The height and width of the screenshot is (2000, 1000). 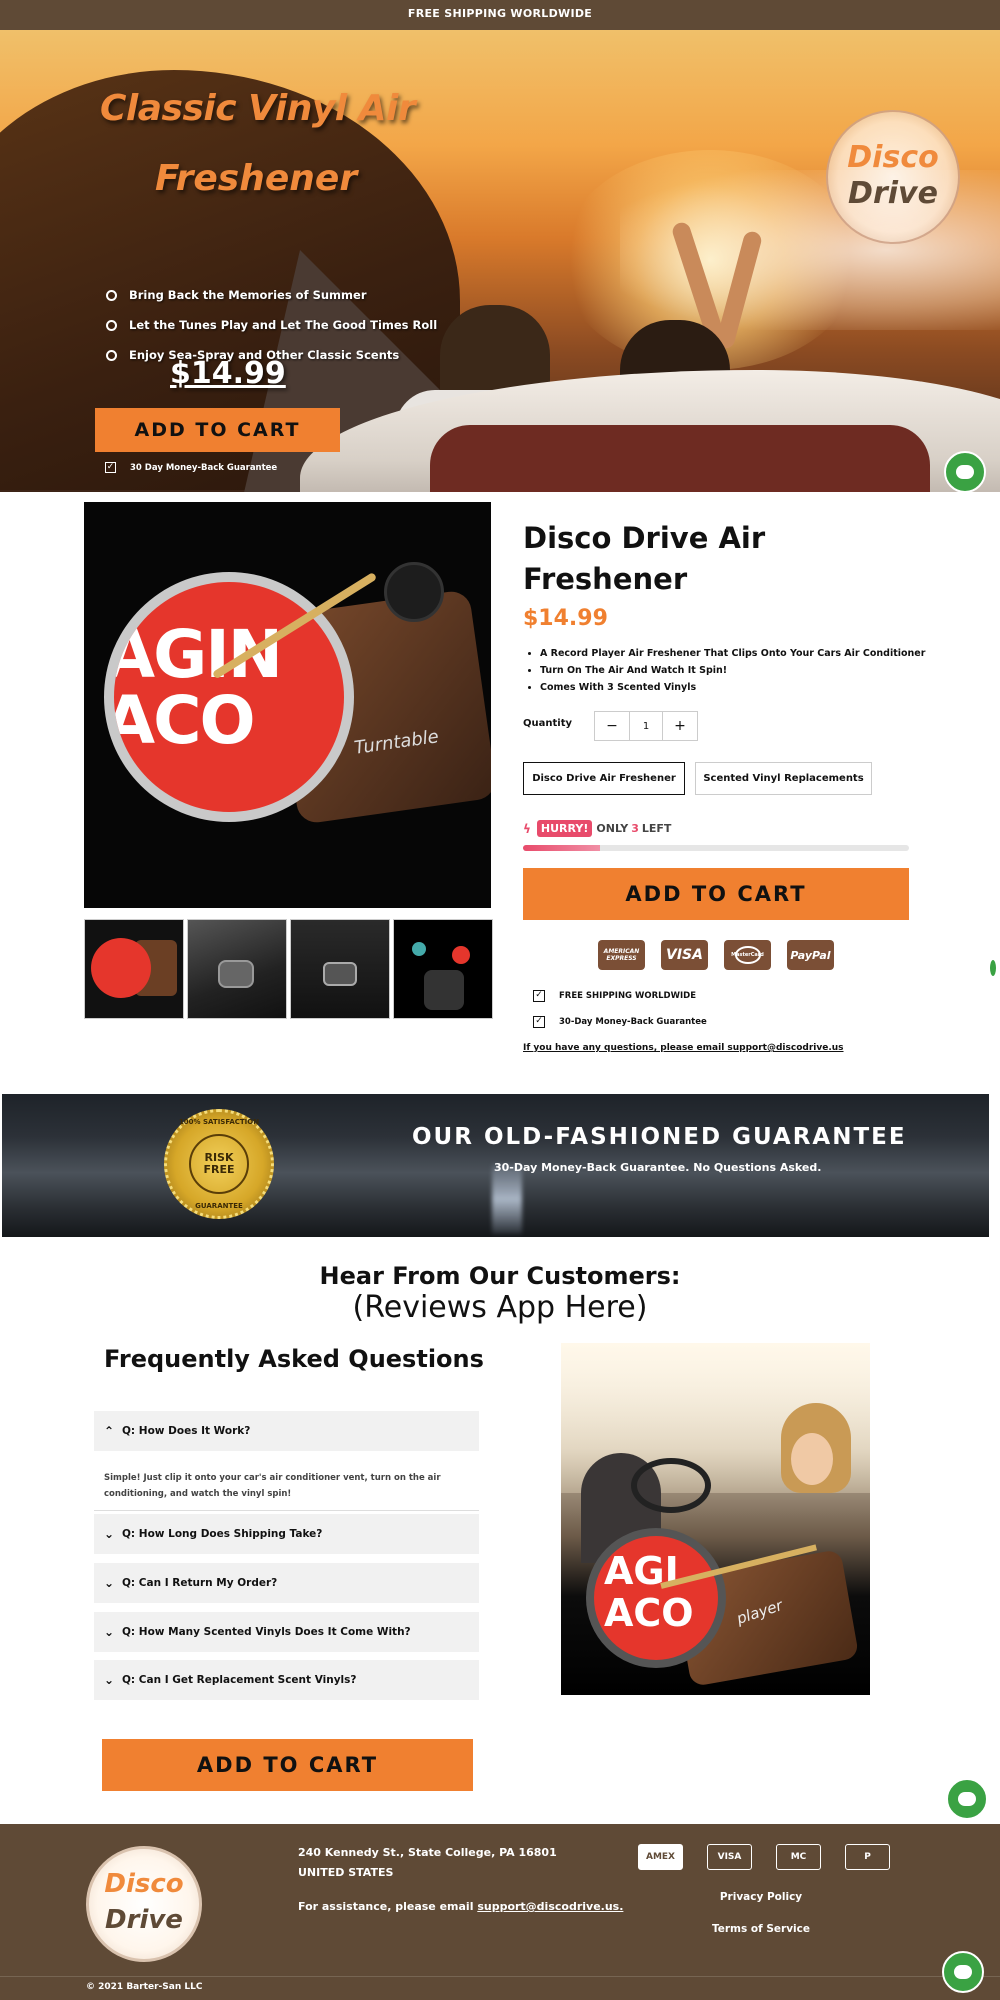 I want to click on faq-question-shipping: ⌄ Q: How Long Does Shipping Take?, so click(x=286, y=1534).